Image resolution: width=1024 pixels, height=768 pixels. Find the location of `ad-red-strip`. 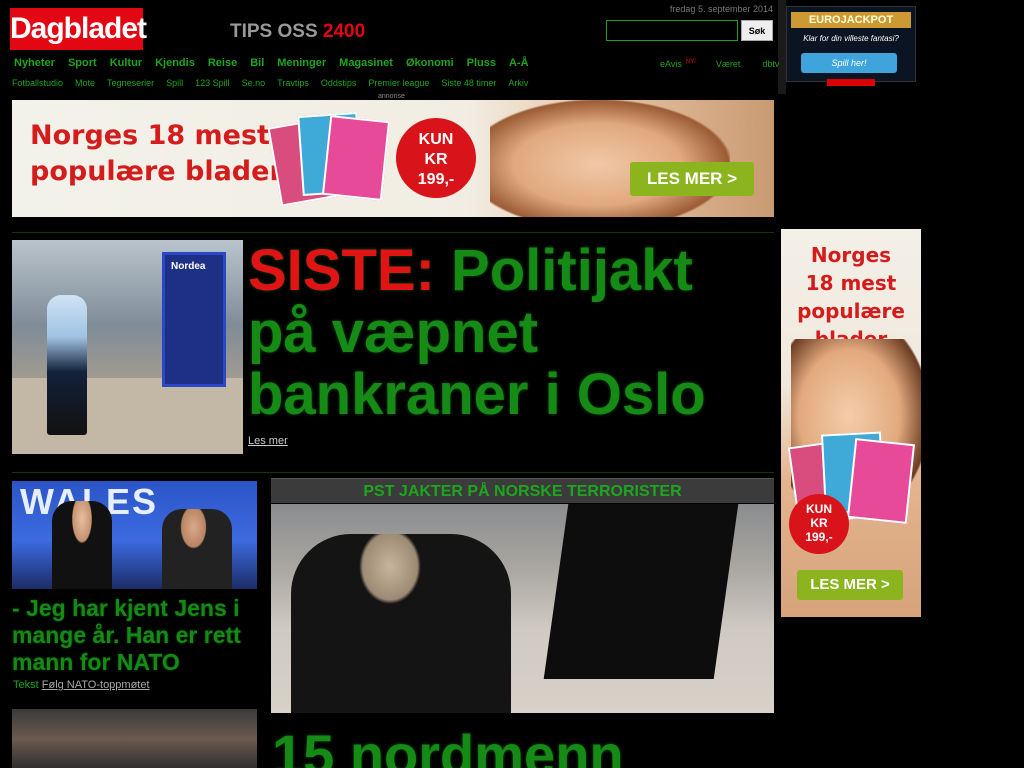

ad-red-strip is located at coordinates (851, 82).